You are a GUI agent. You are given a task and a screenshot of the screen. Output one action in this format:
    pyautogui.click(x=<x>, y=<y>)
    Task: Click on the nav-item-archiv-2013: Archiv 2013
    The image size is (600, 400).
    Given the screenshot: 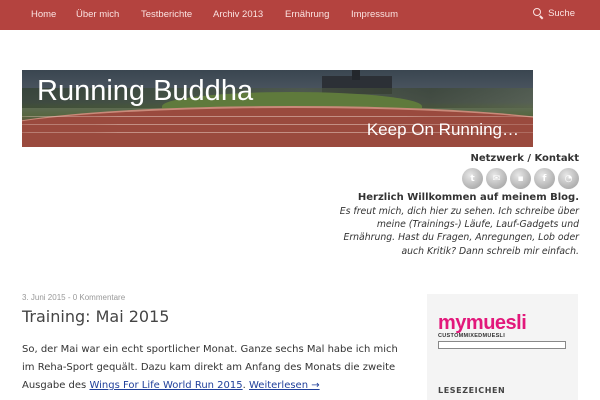 What is the action you would take?
    pyautogui.click(x=238, y=14)
    